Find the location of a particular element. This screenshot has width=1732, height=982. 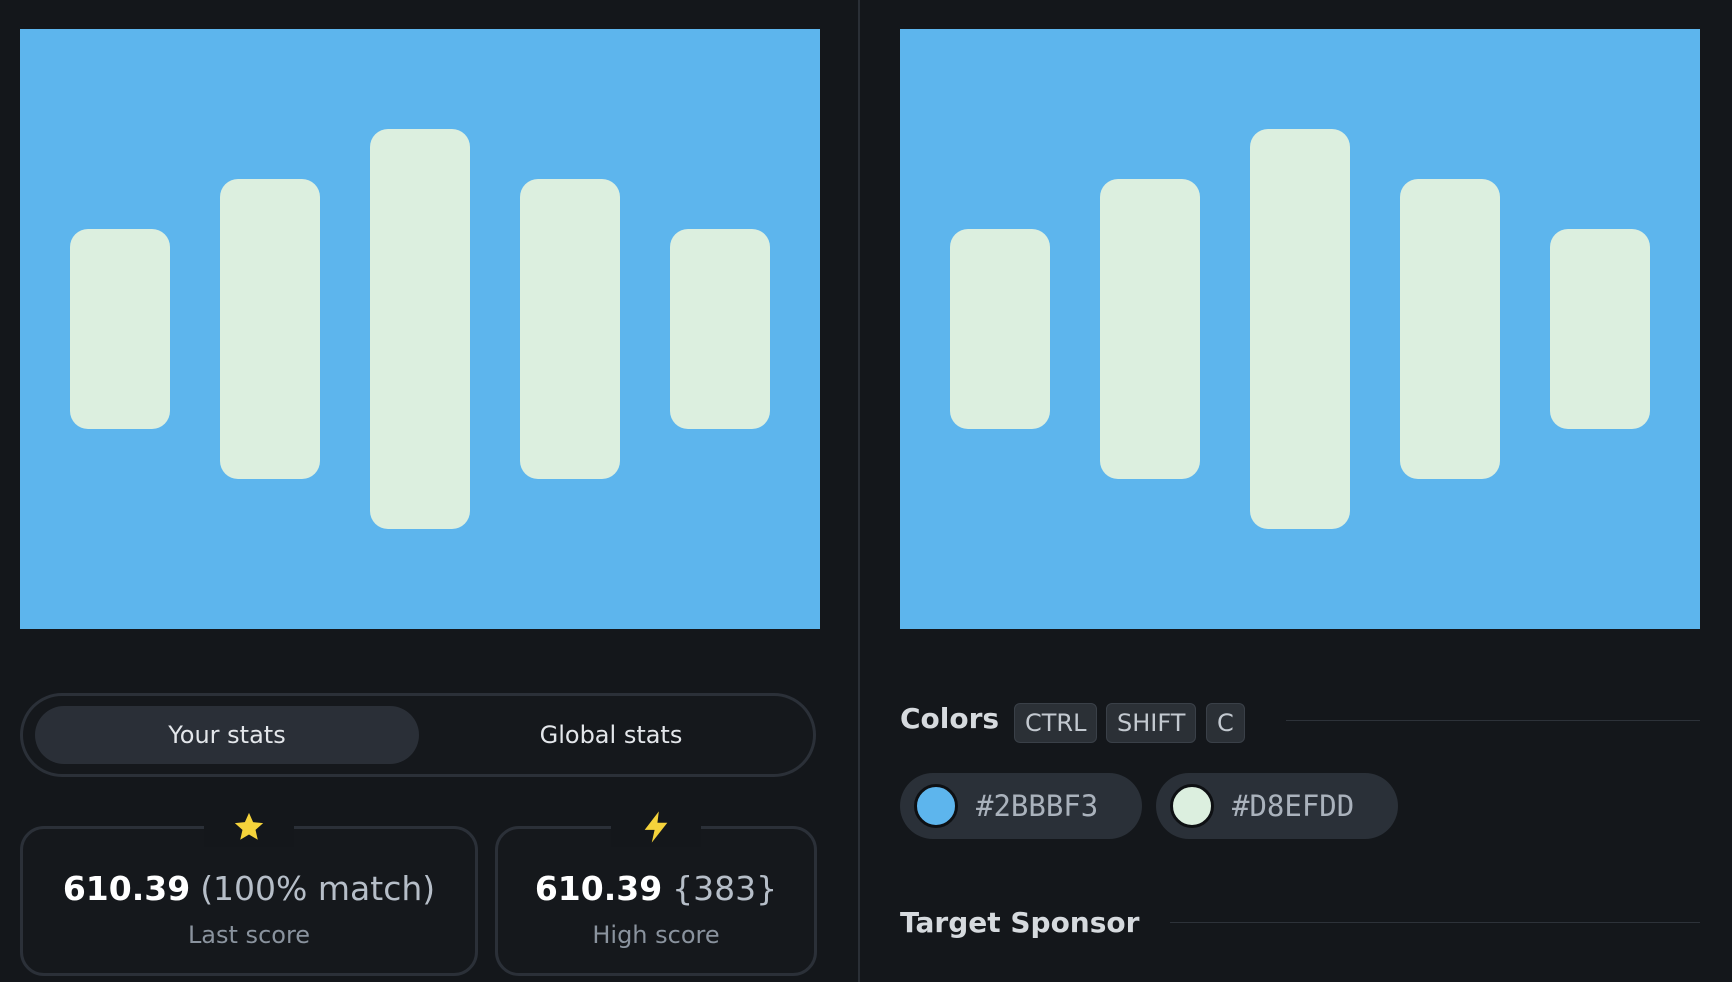

high-score-card: 610.39 {383} High score is located at coordinates (656, 891).